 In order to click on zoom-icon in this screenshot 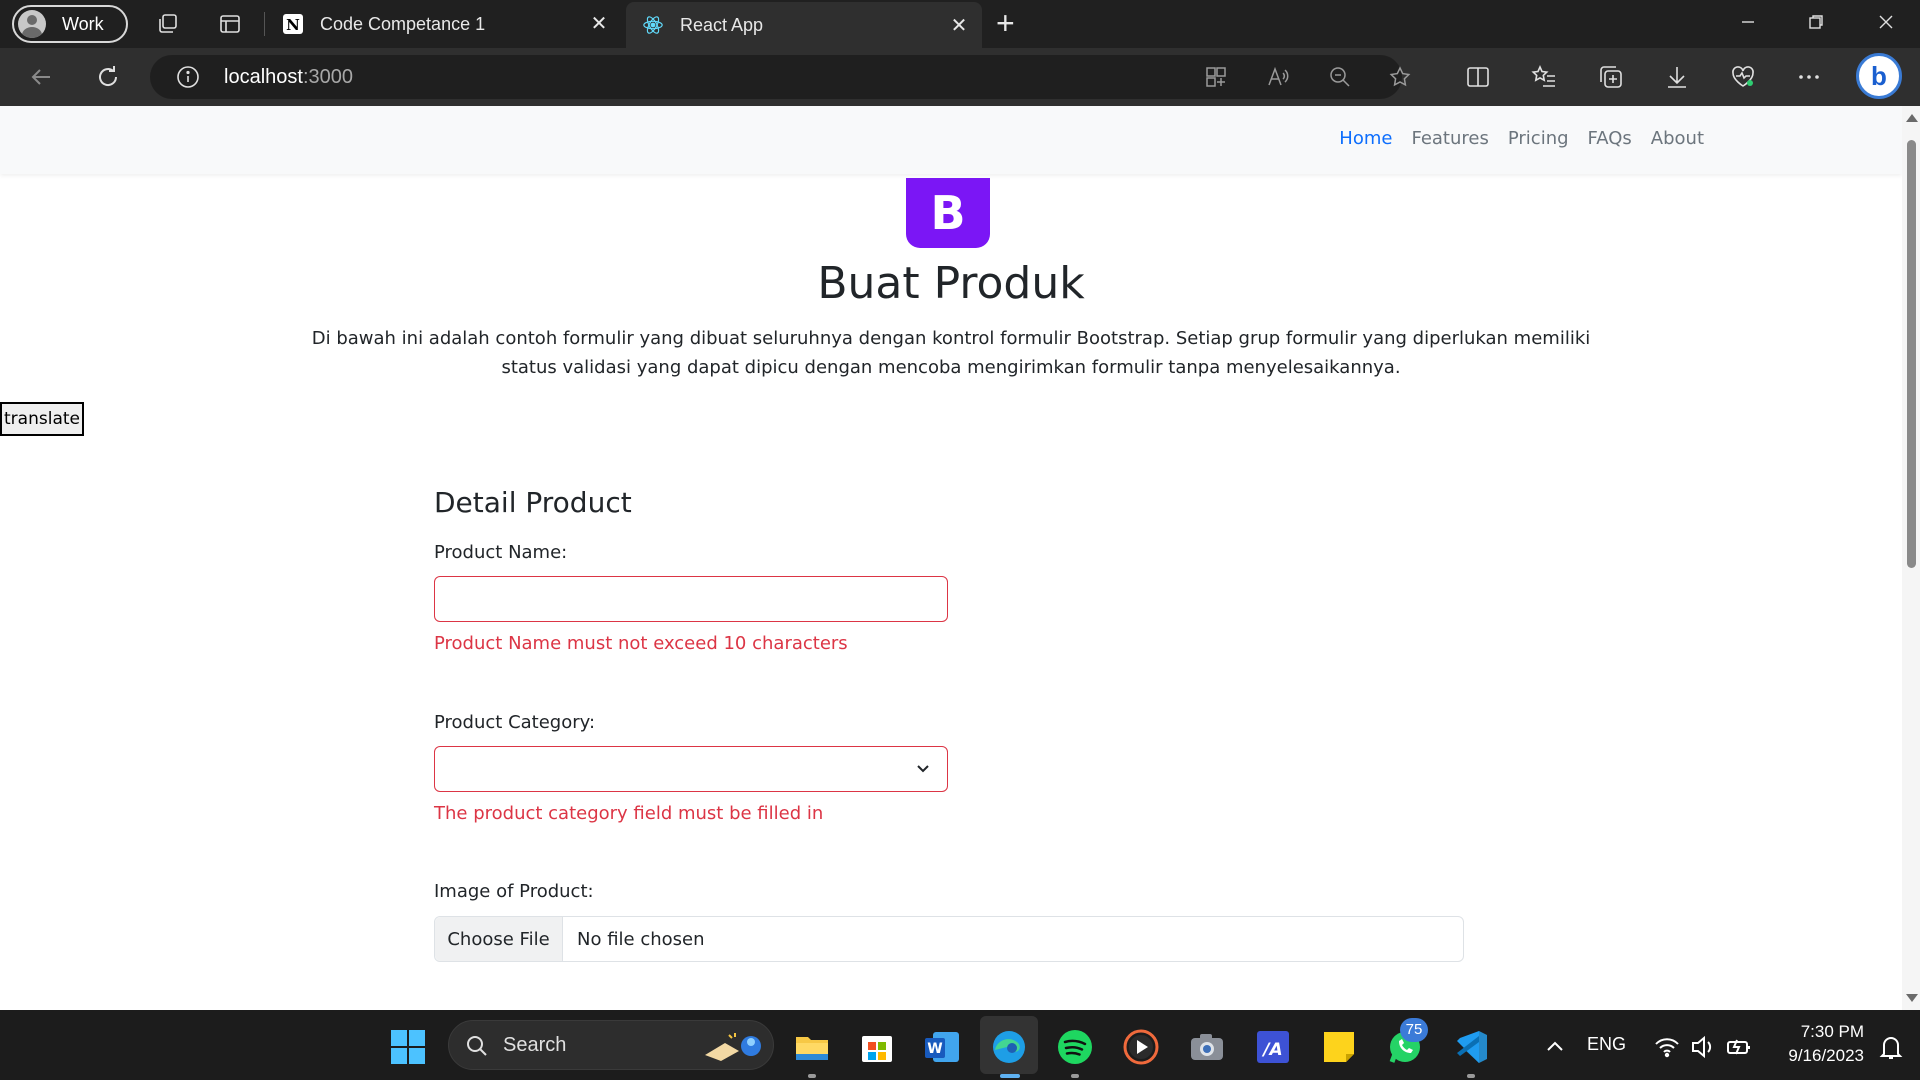, I will do `click(1340, 77)`.